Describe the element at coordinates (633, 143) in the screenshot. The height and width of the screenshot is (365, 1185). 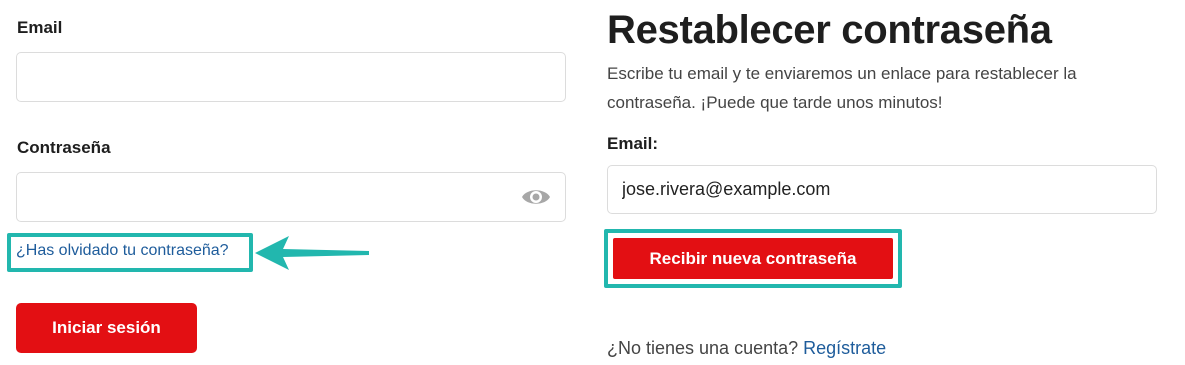
I see `reset-email-label: Email:` at that location.